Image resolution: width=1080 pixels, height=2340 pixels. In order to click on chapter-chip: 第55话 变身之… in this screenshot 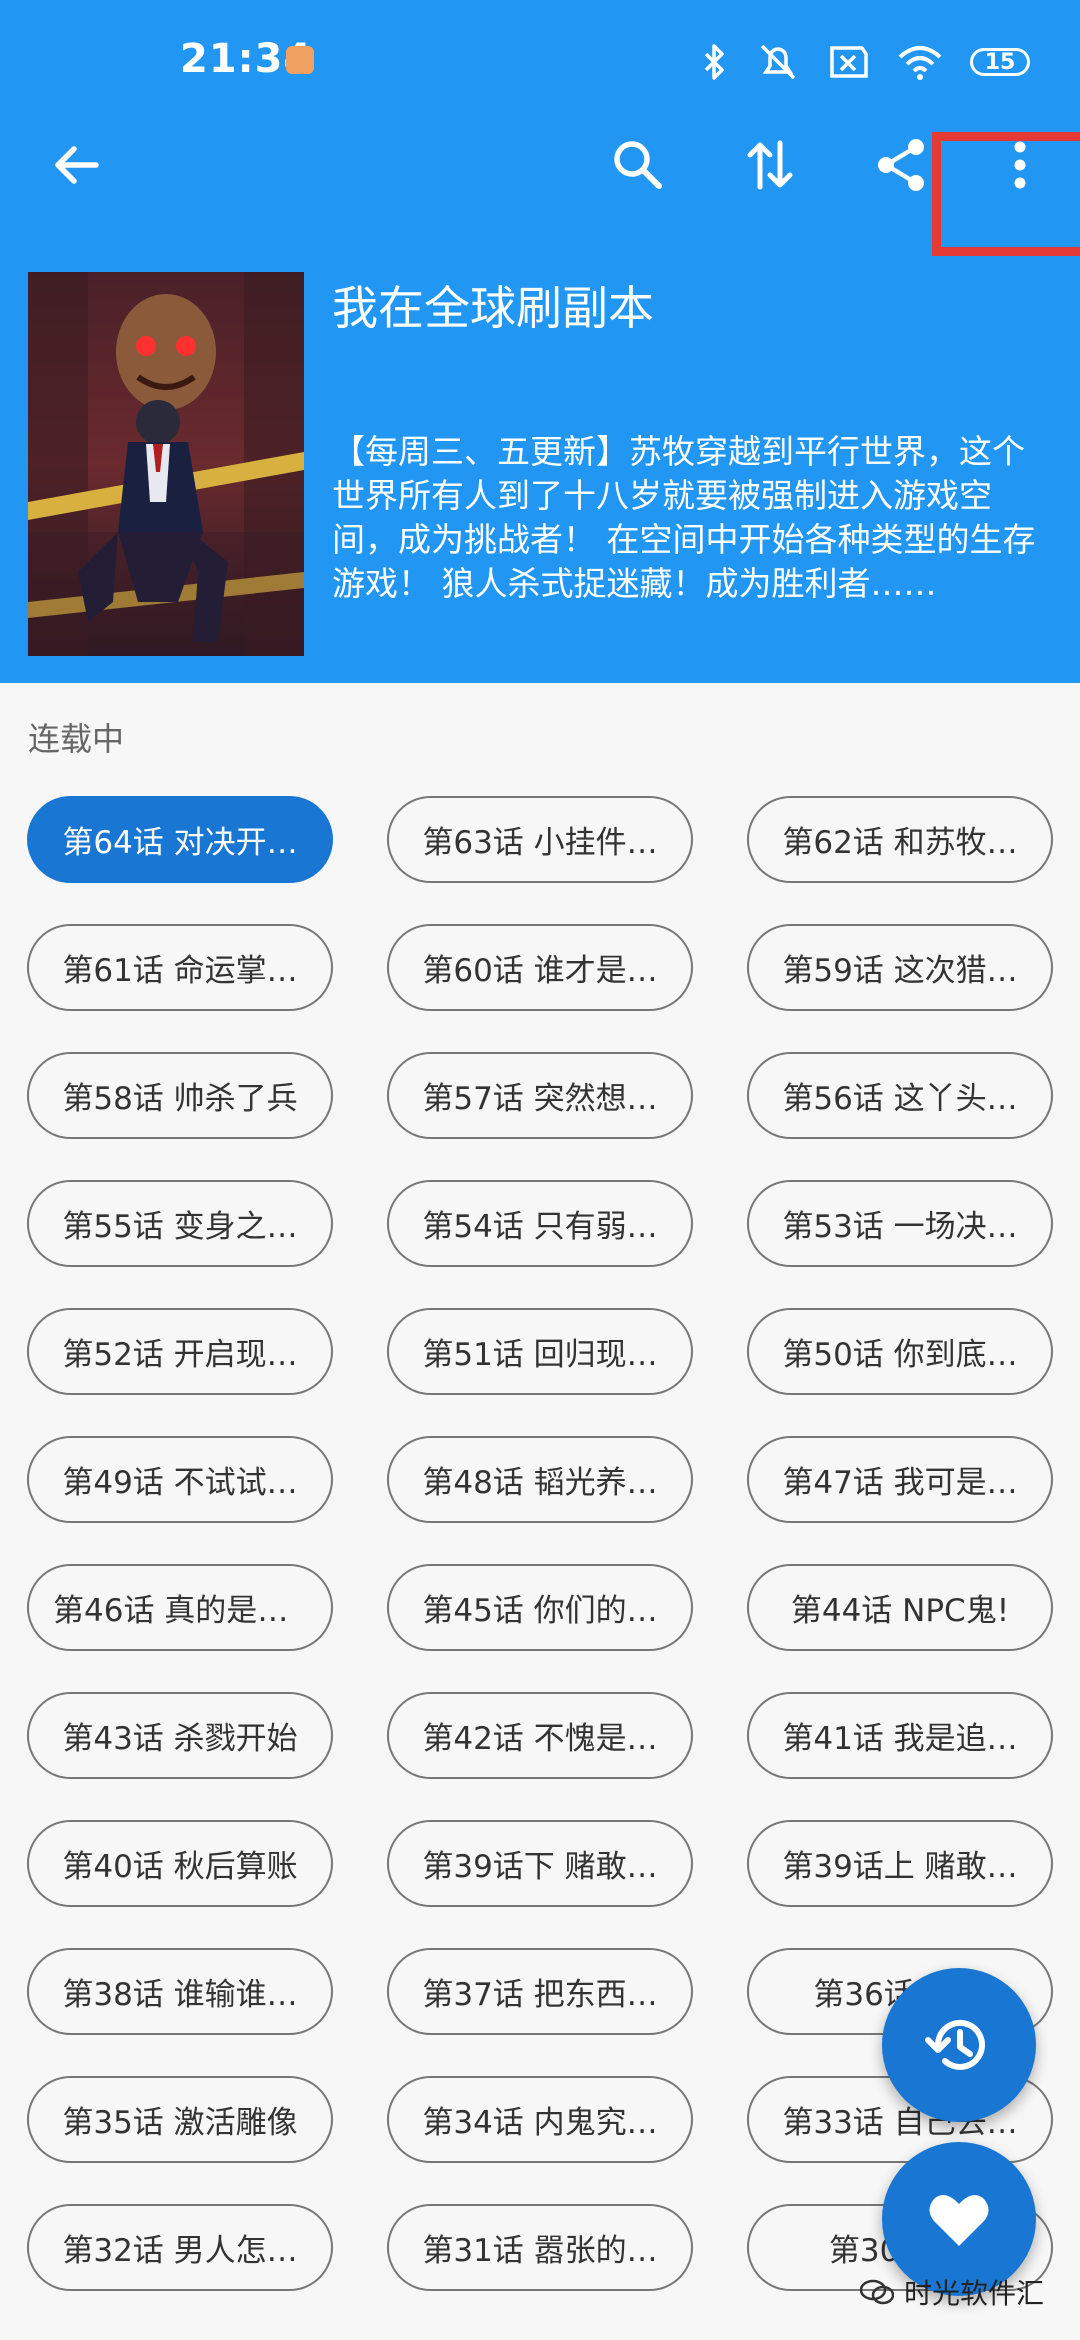, I will do `click(180, 1223)`.